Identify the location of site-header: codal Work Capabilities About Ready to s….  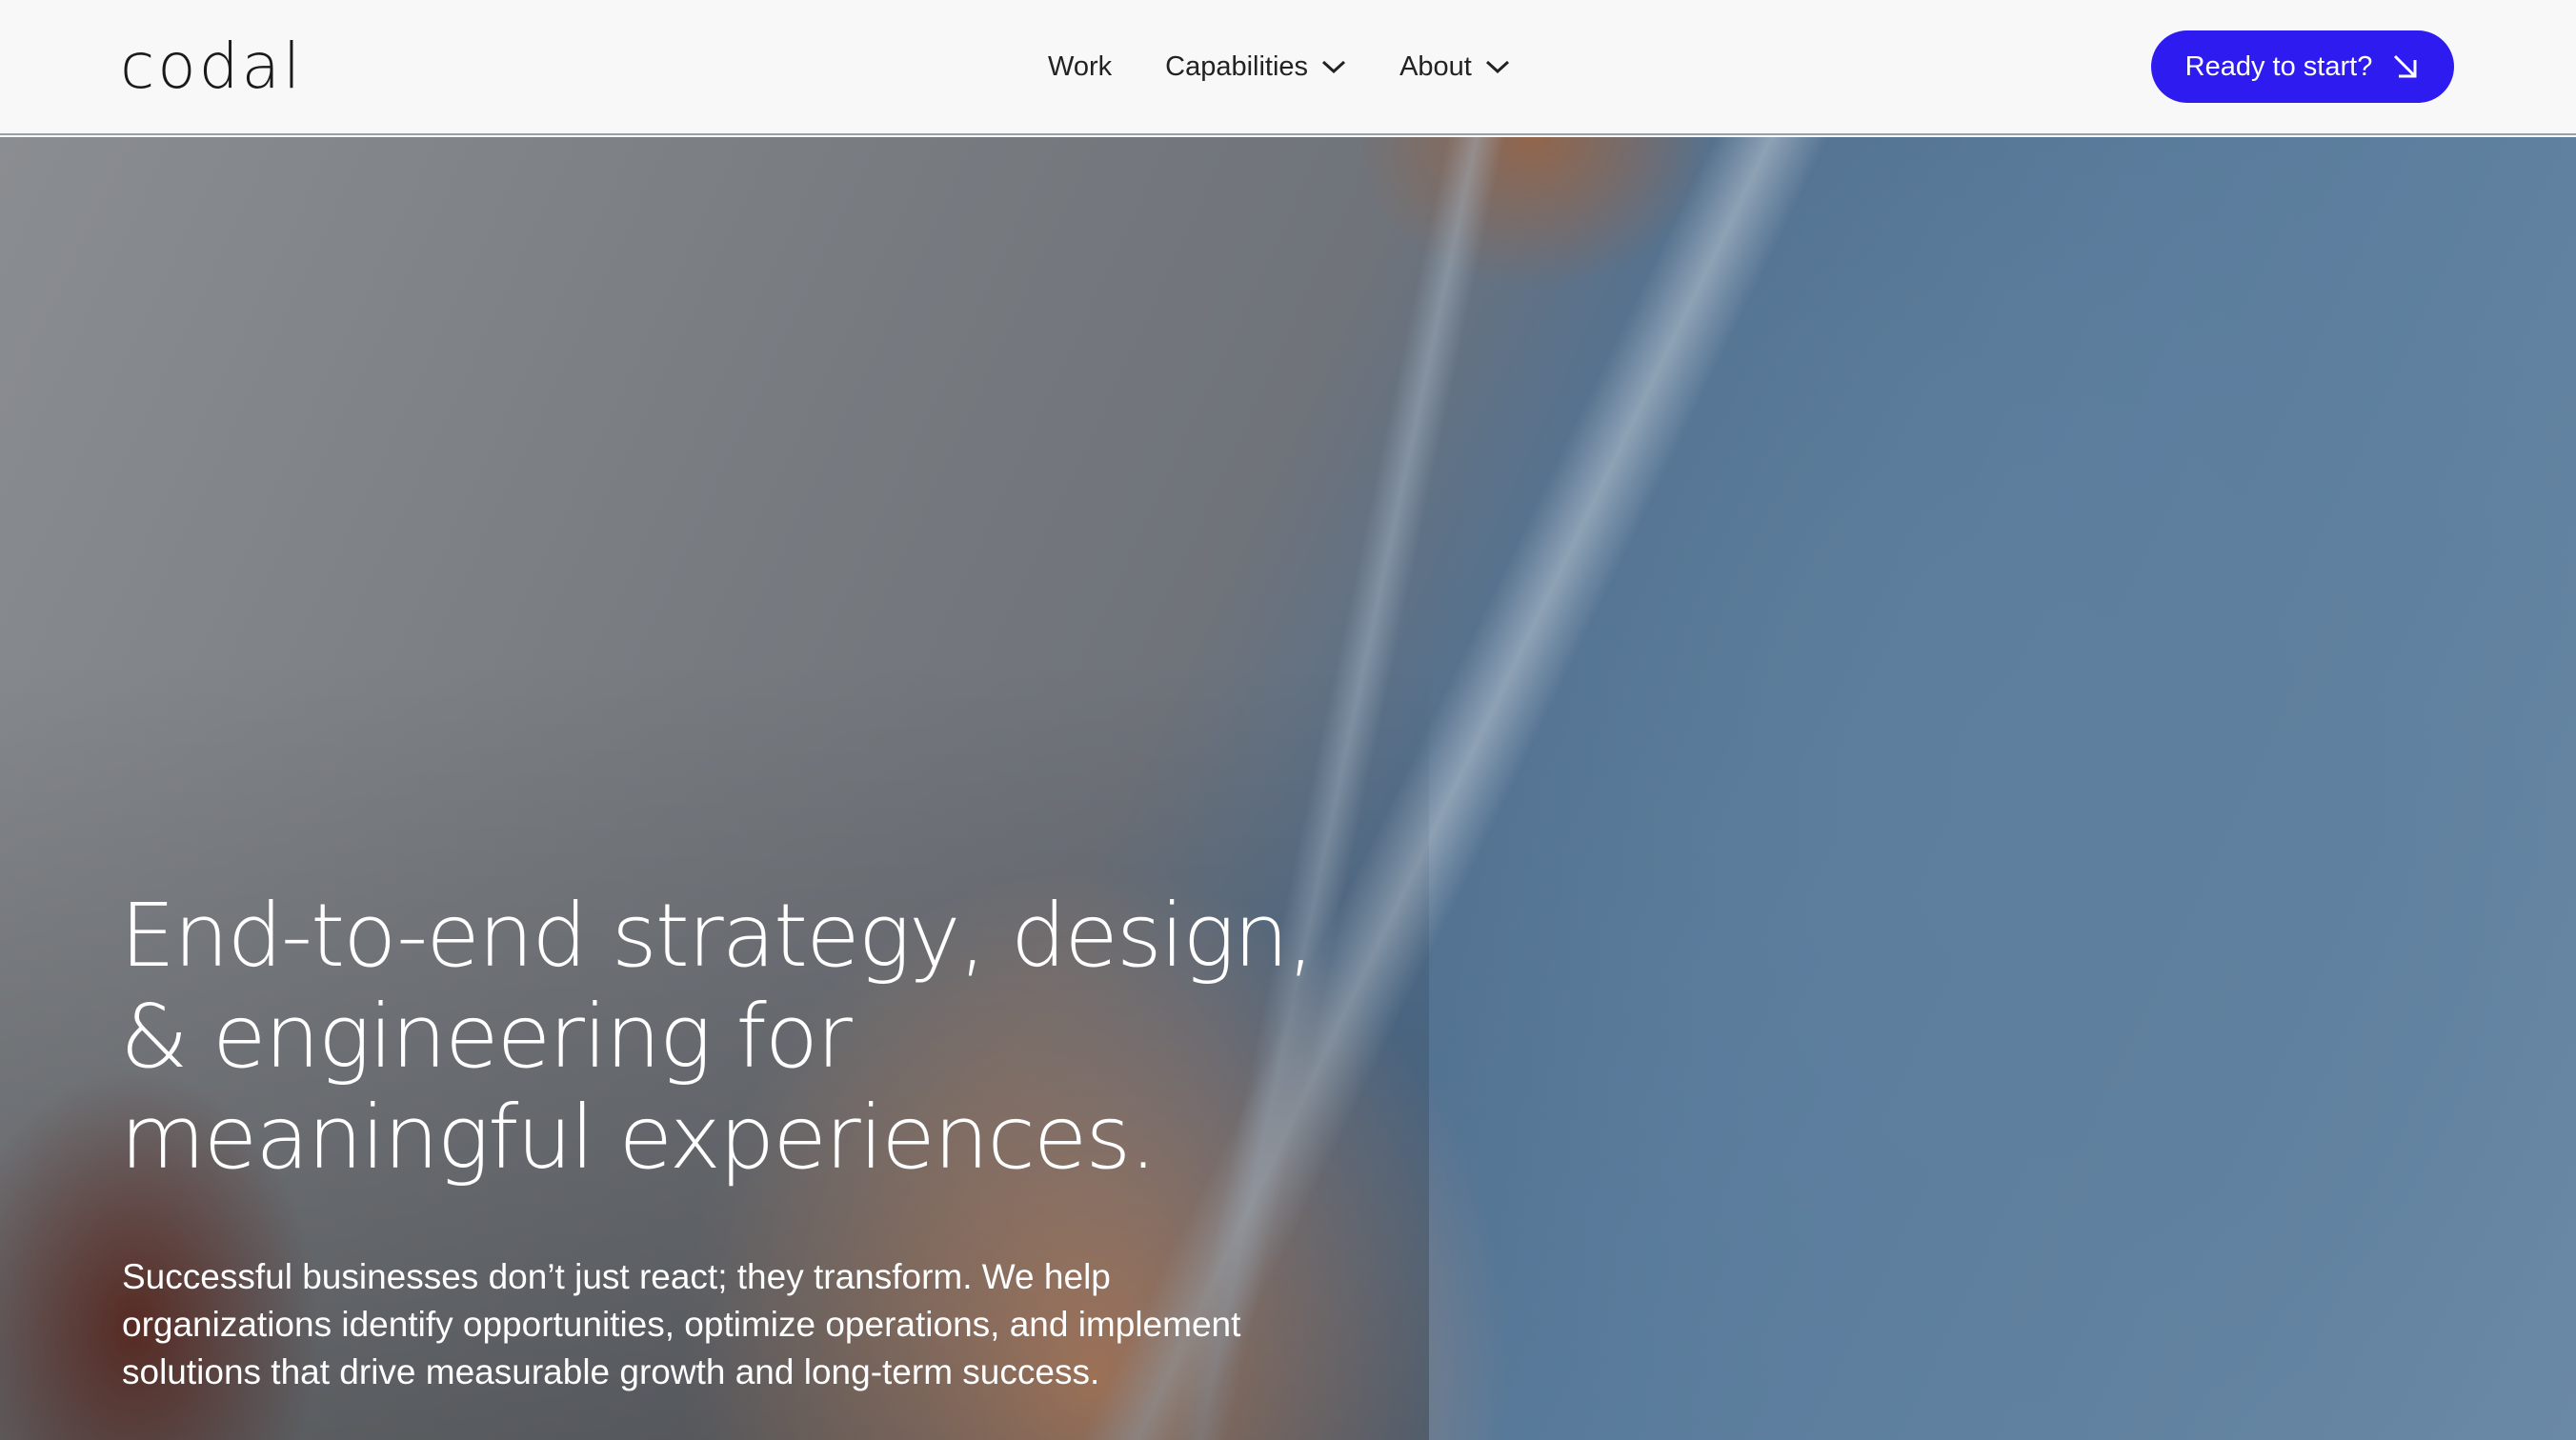
(1288, 67).